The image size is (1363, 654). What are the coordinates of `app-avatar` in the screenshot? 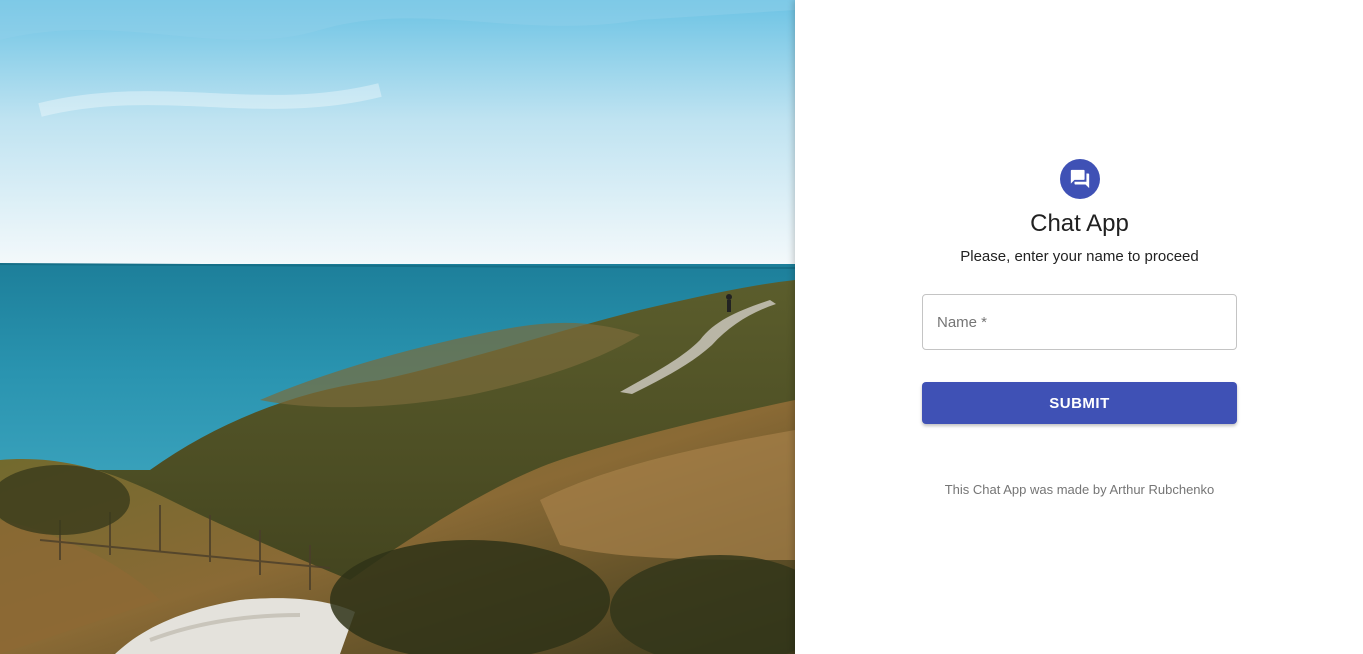 It's located at (1079, 179).